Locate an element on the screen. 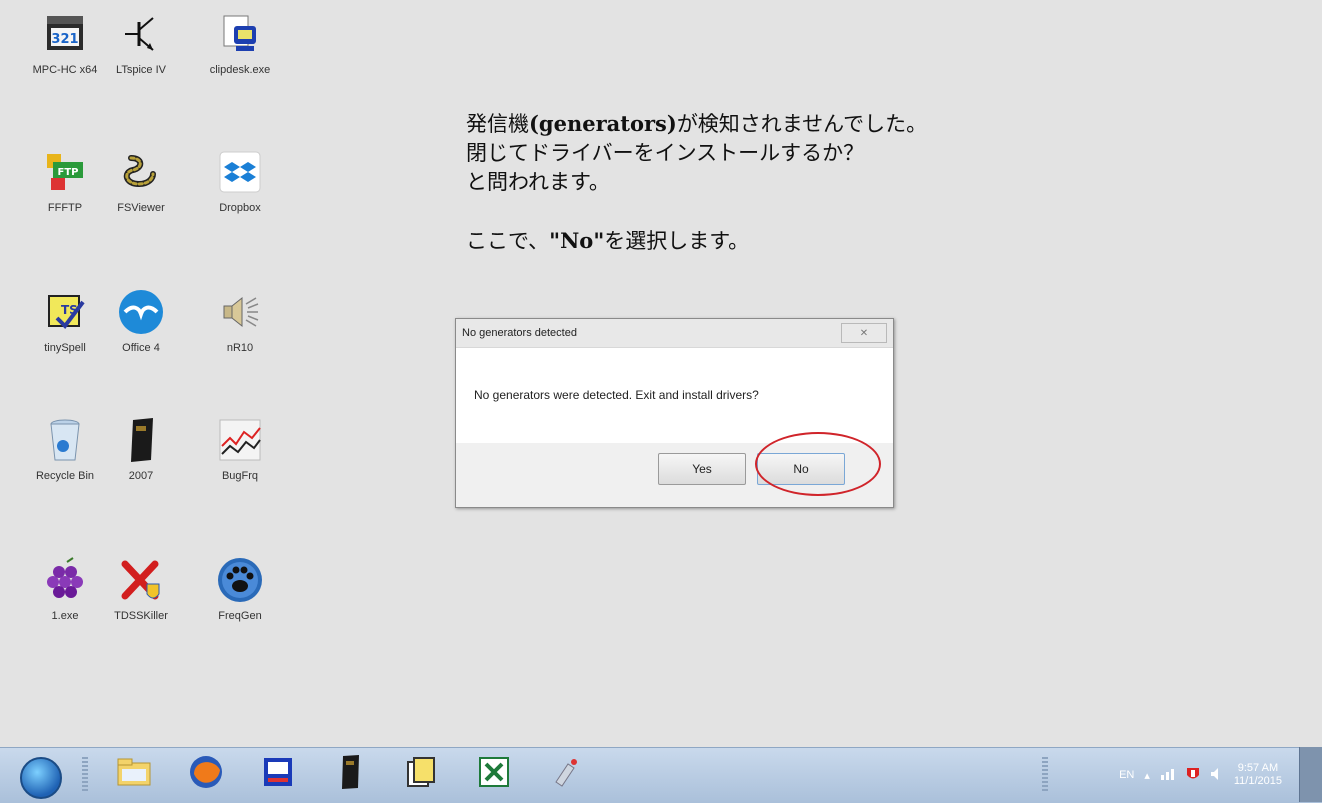 Image resolution: width=1322 pixels, height=803 pixels. excel-icon is located at coordinates (494, 774).